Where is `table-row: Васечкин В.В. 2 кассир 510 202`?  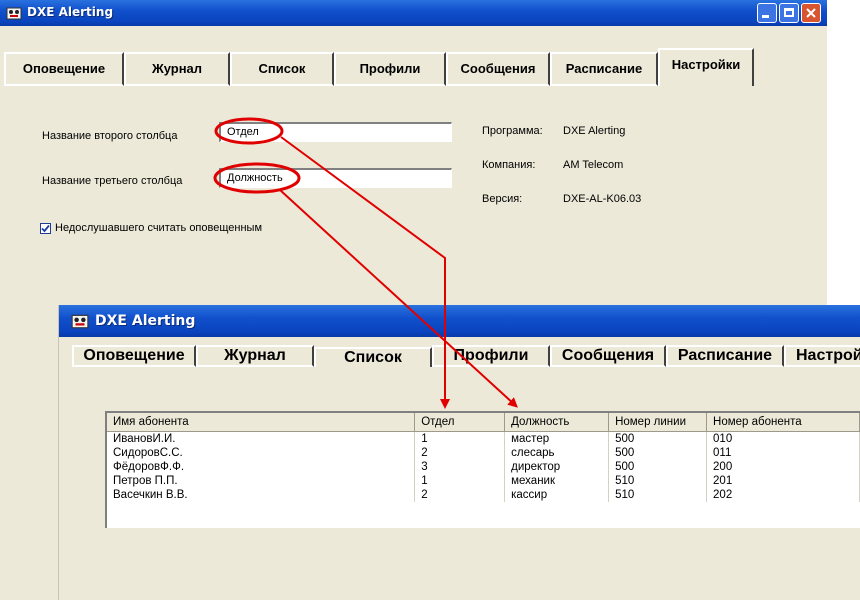 table-row: Васечкин В.В. 2 кассир 510 202 is located at coordinates (483, 495).